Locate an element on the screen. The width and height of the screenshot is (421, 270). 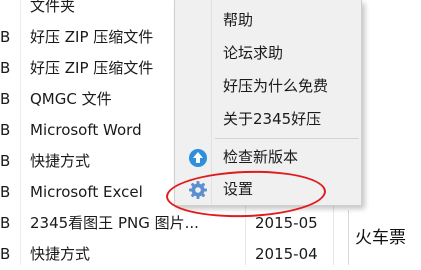
menu-separator is located at coordinates (287, 138).